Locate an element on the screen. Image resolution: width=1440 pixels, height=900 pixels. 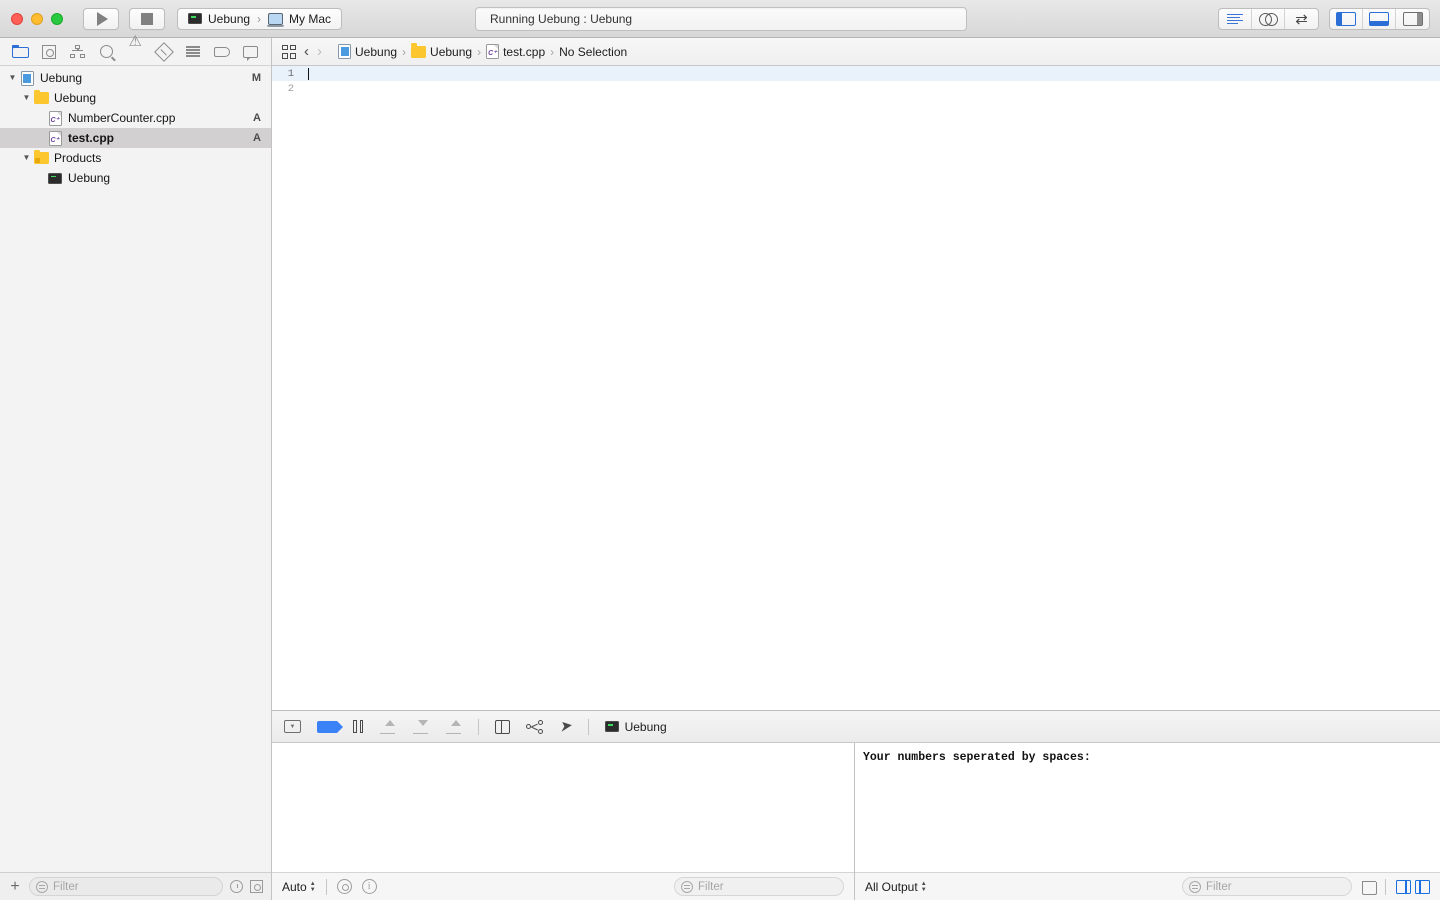
location-arrow-icon: ➤ is located at coordinates (565, 726).